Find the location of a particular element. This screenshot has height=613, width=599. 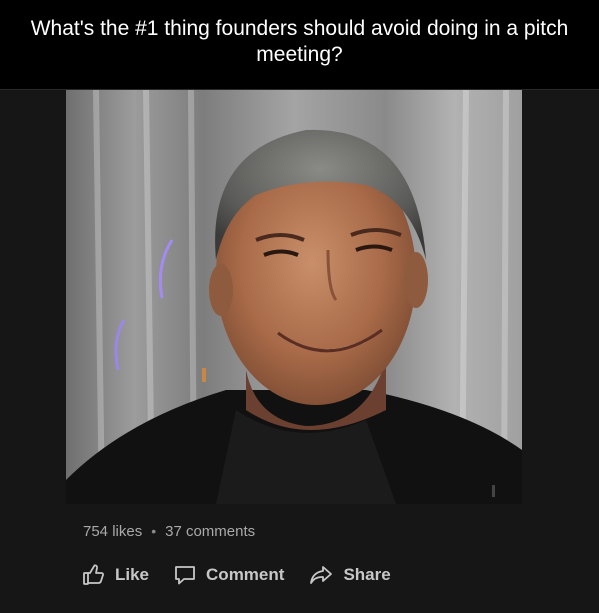

share-button: Share is located at coordinates (349, 575).